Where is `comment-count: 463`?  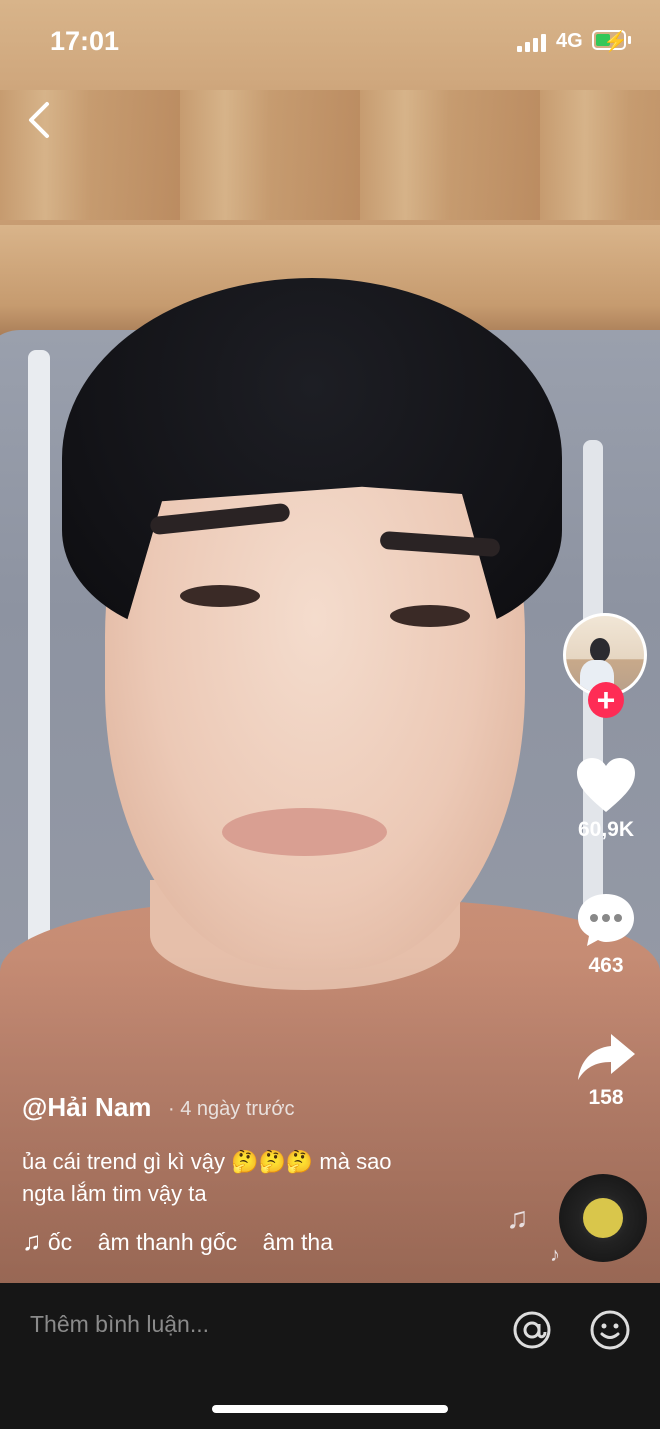 comment-count: 463 is located at coordinates (606, 965).